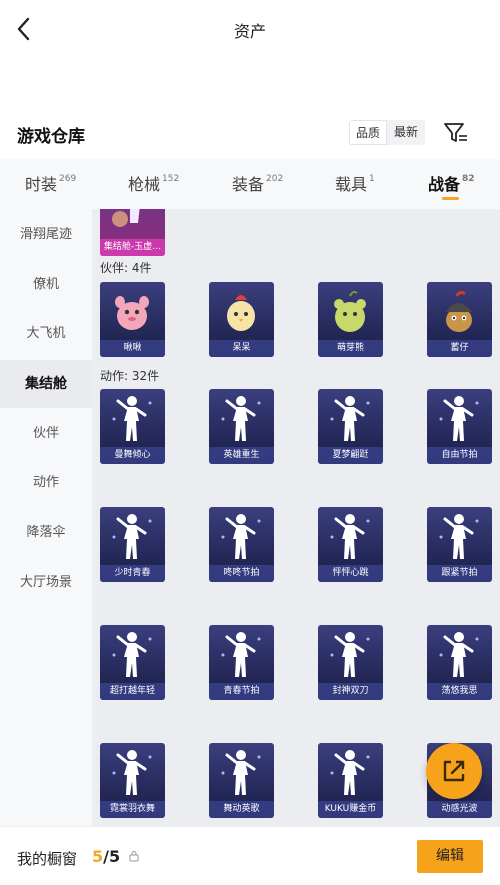  What do you see at coordinates (130, 376) in the screenshot?
I see `action-group-label: 动作: 32件` at bounding box center [130, 376].